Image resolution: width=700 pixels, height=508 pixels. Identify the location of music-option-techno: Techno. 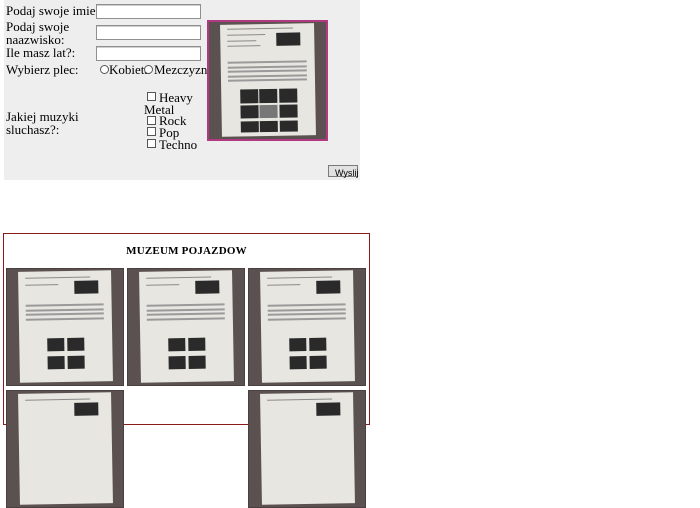
(178, 144).